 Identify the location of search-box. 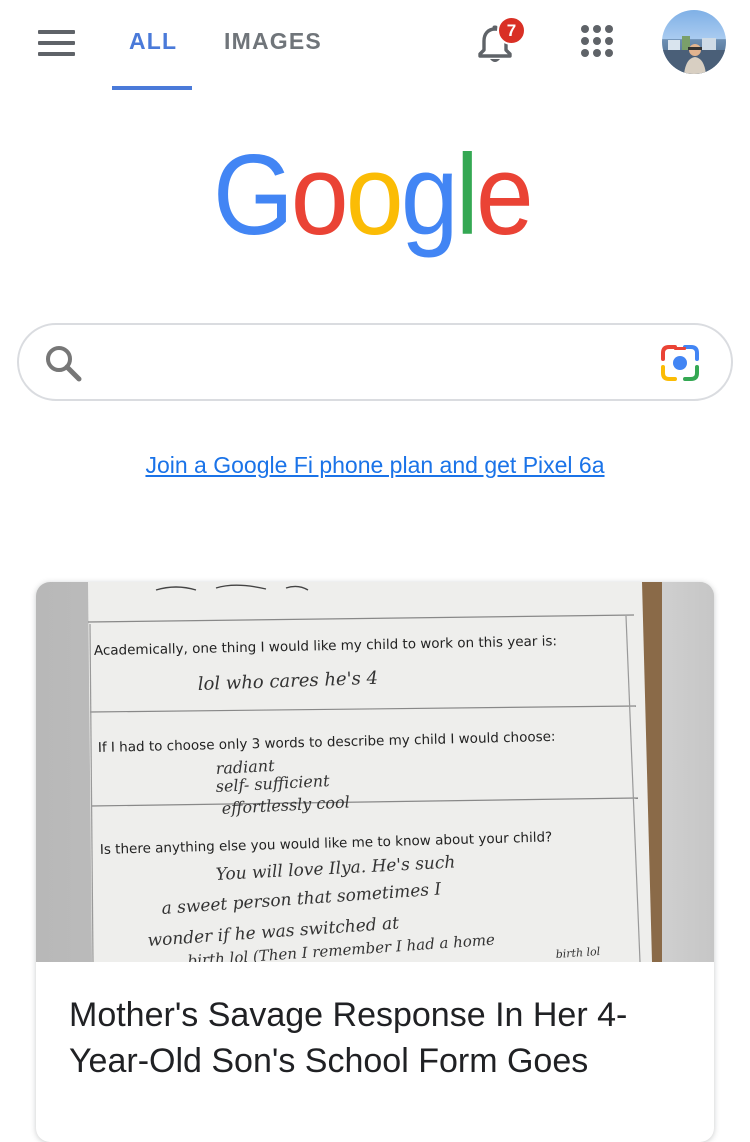
(375, 362).